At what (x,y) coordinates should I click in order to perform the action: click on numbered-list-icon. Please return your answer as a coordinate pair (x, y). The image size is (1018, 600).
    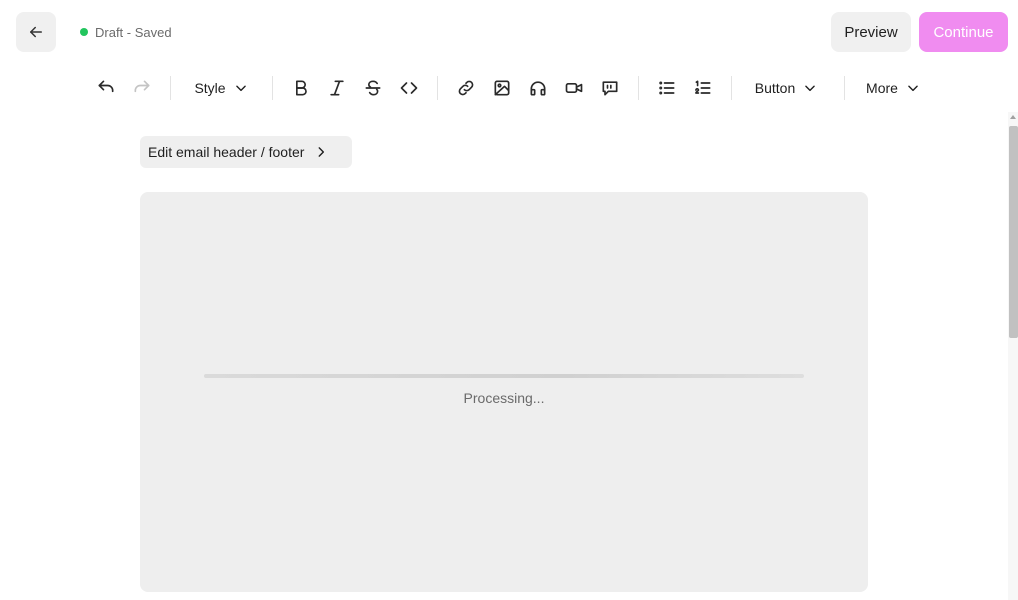
    Looking at the image, I should click on (703, 87).